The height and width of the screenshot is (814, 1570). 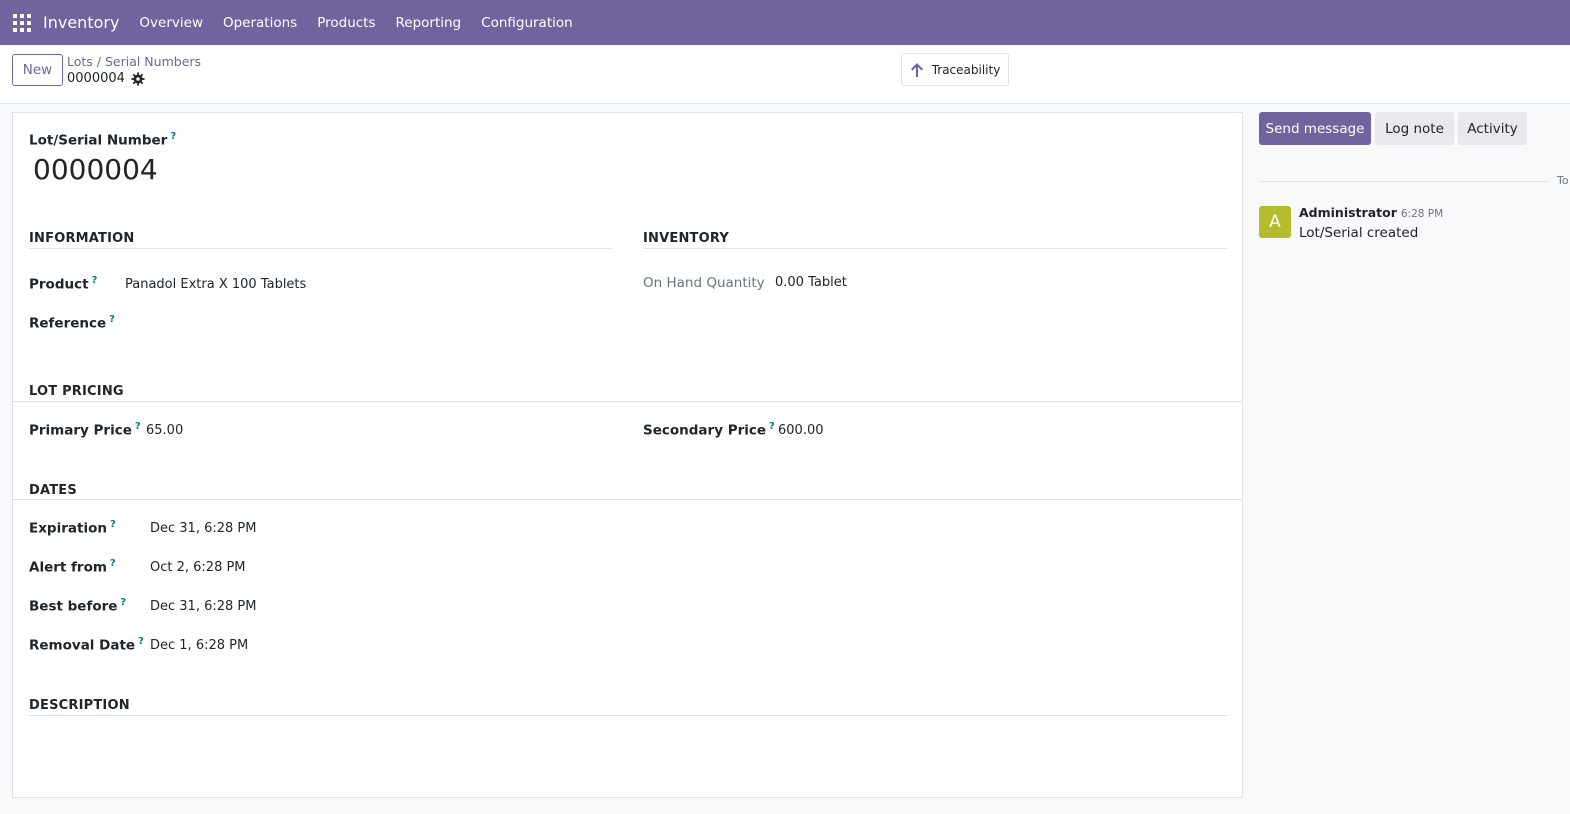 What do you see at coordinates (79, 705) in the screenshot?
I see `section-description-title: DESCRIPTION` at bounding box center [79, 705].